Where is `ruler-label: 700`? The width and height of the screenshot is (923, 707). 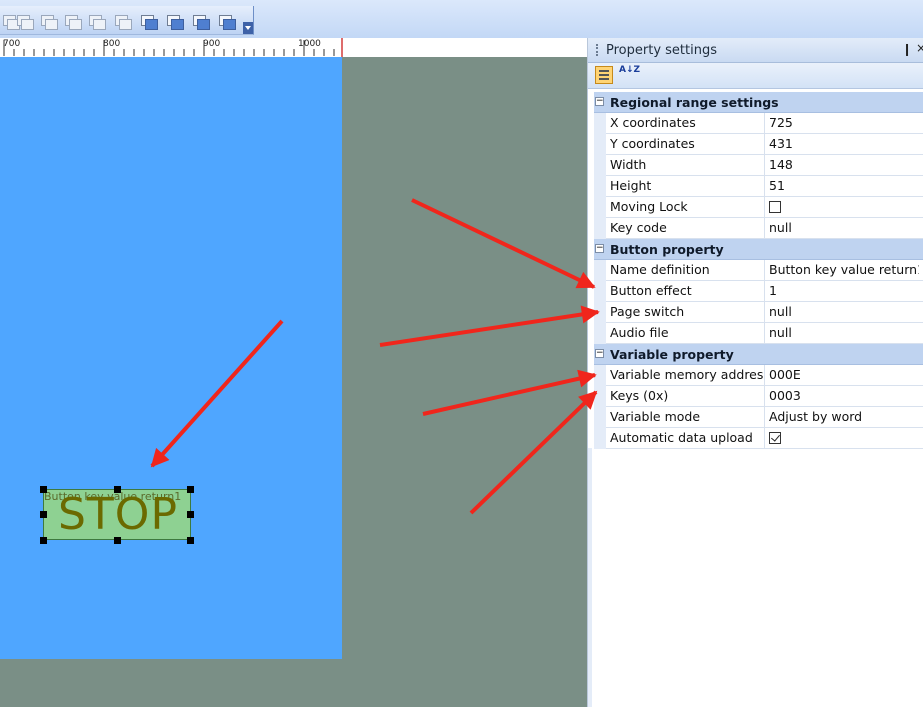
ruler-label: 700 is located at coordinates (12, 44).